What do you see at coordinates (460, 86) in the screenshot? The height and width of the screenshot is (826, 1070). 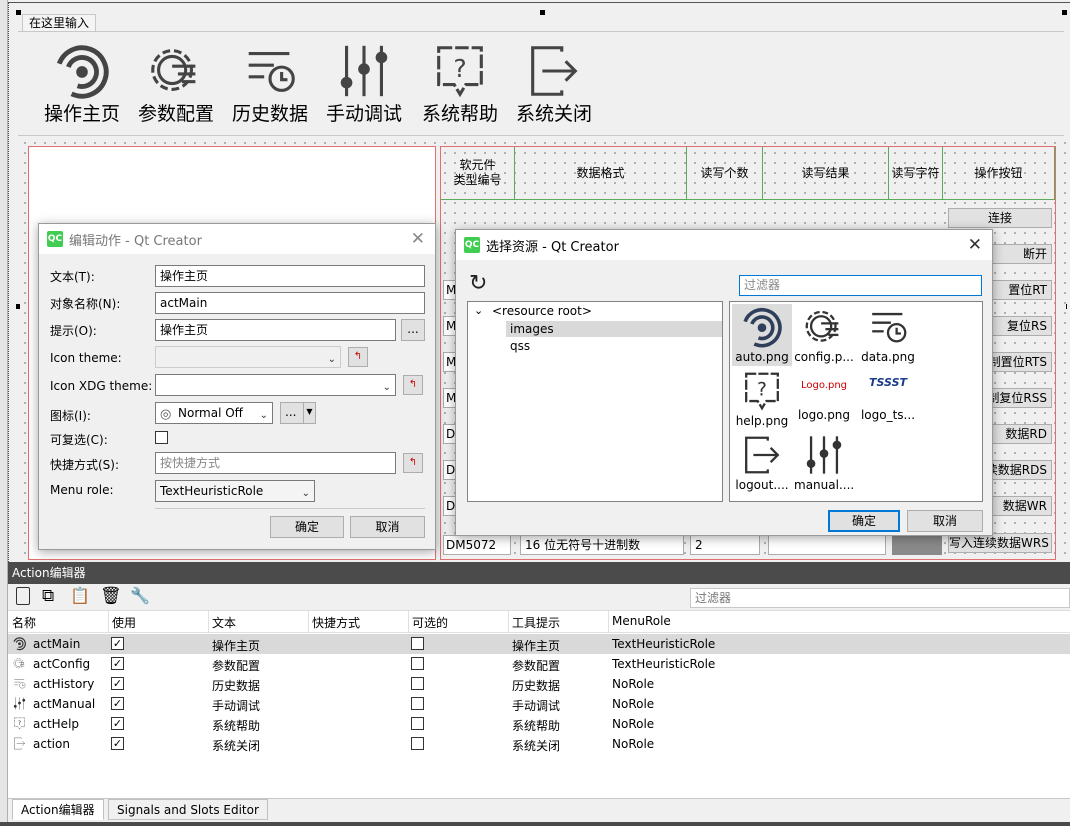 I see `toolbar-button-4: ? 系统帮助` at bounding box center [460, 86].